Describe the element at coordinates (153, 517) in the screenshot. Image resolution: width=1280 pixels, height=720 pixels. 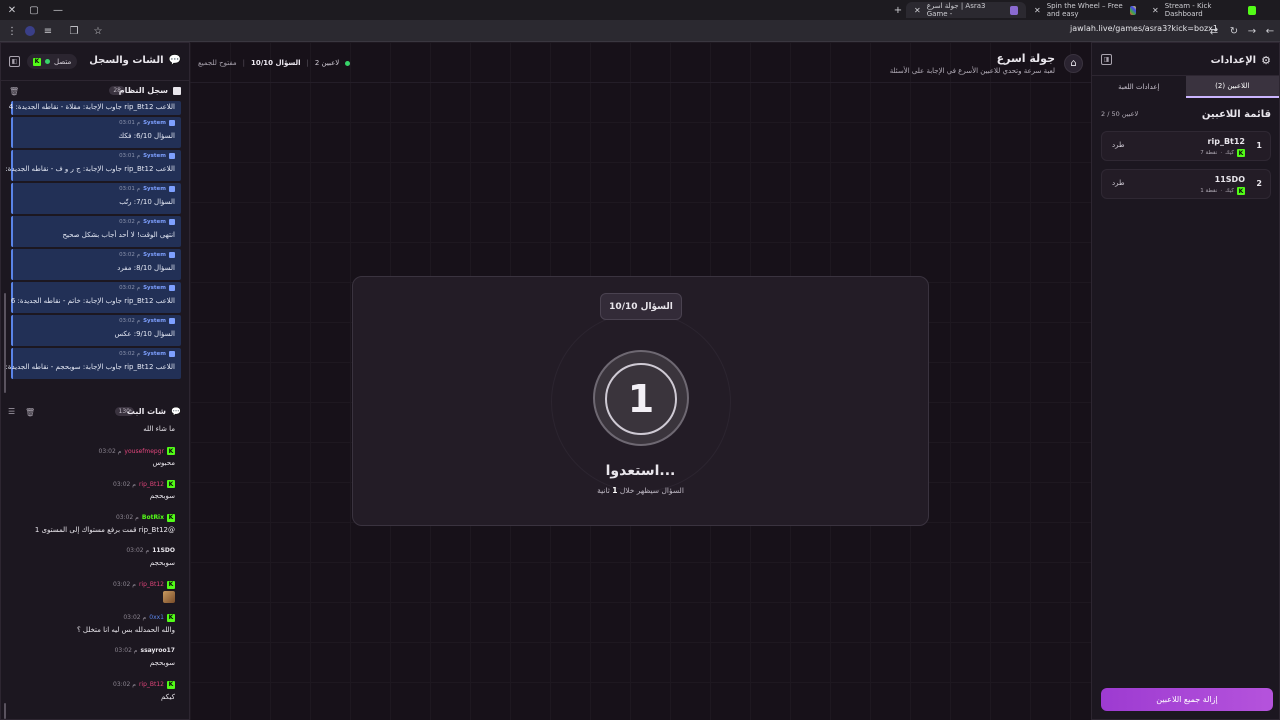
I see `chat-username: BotRix` at that location.